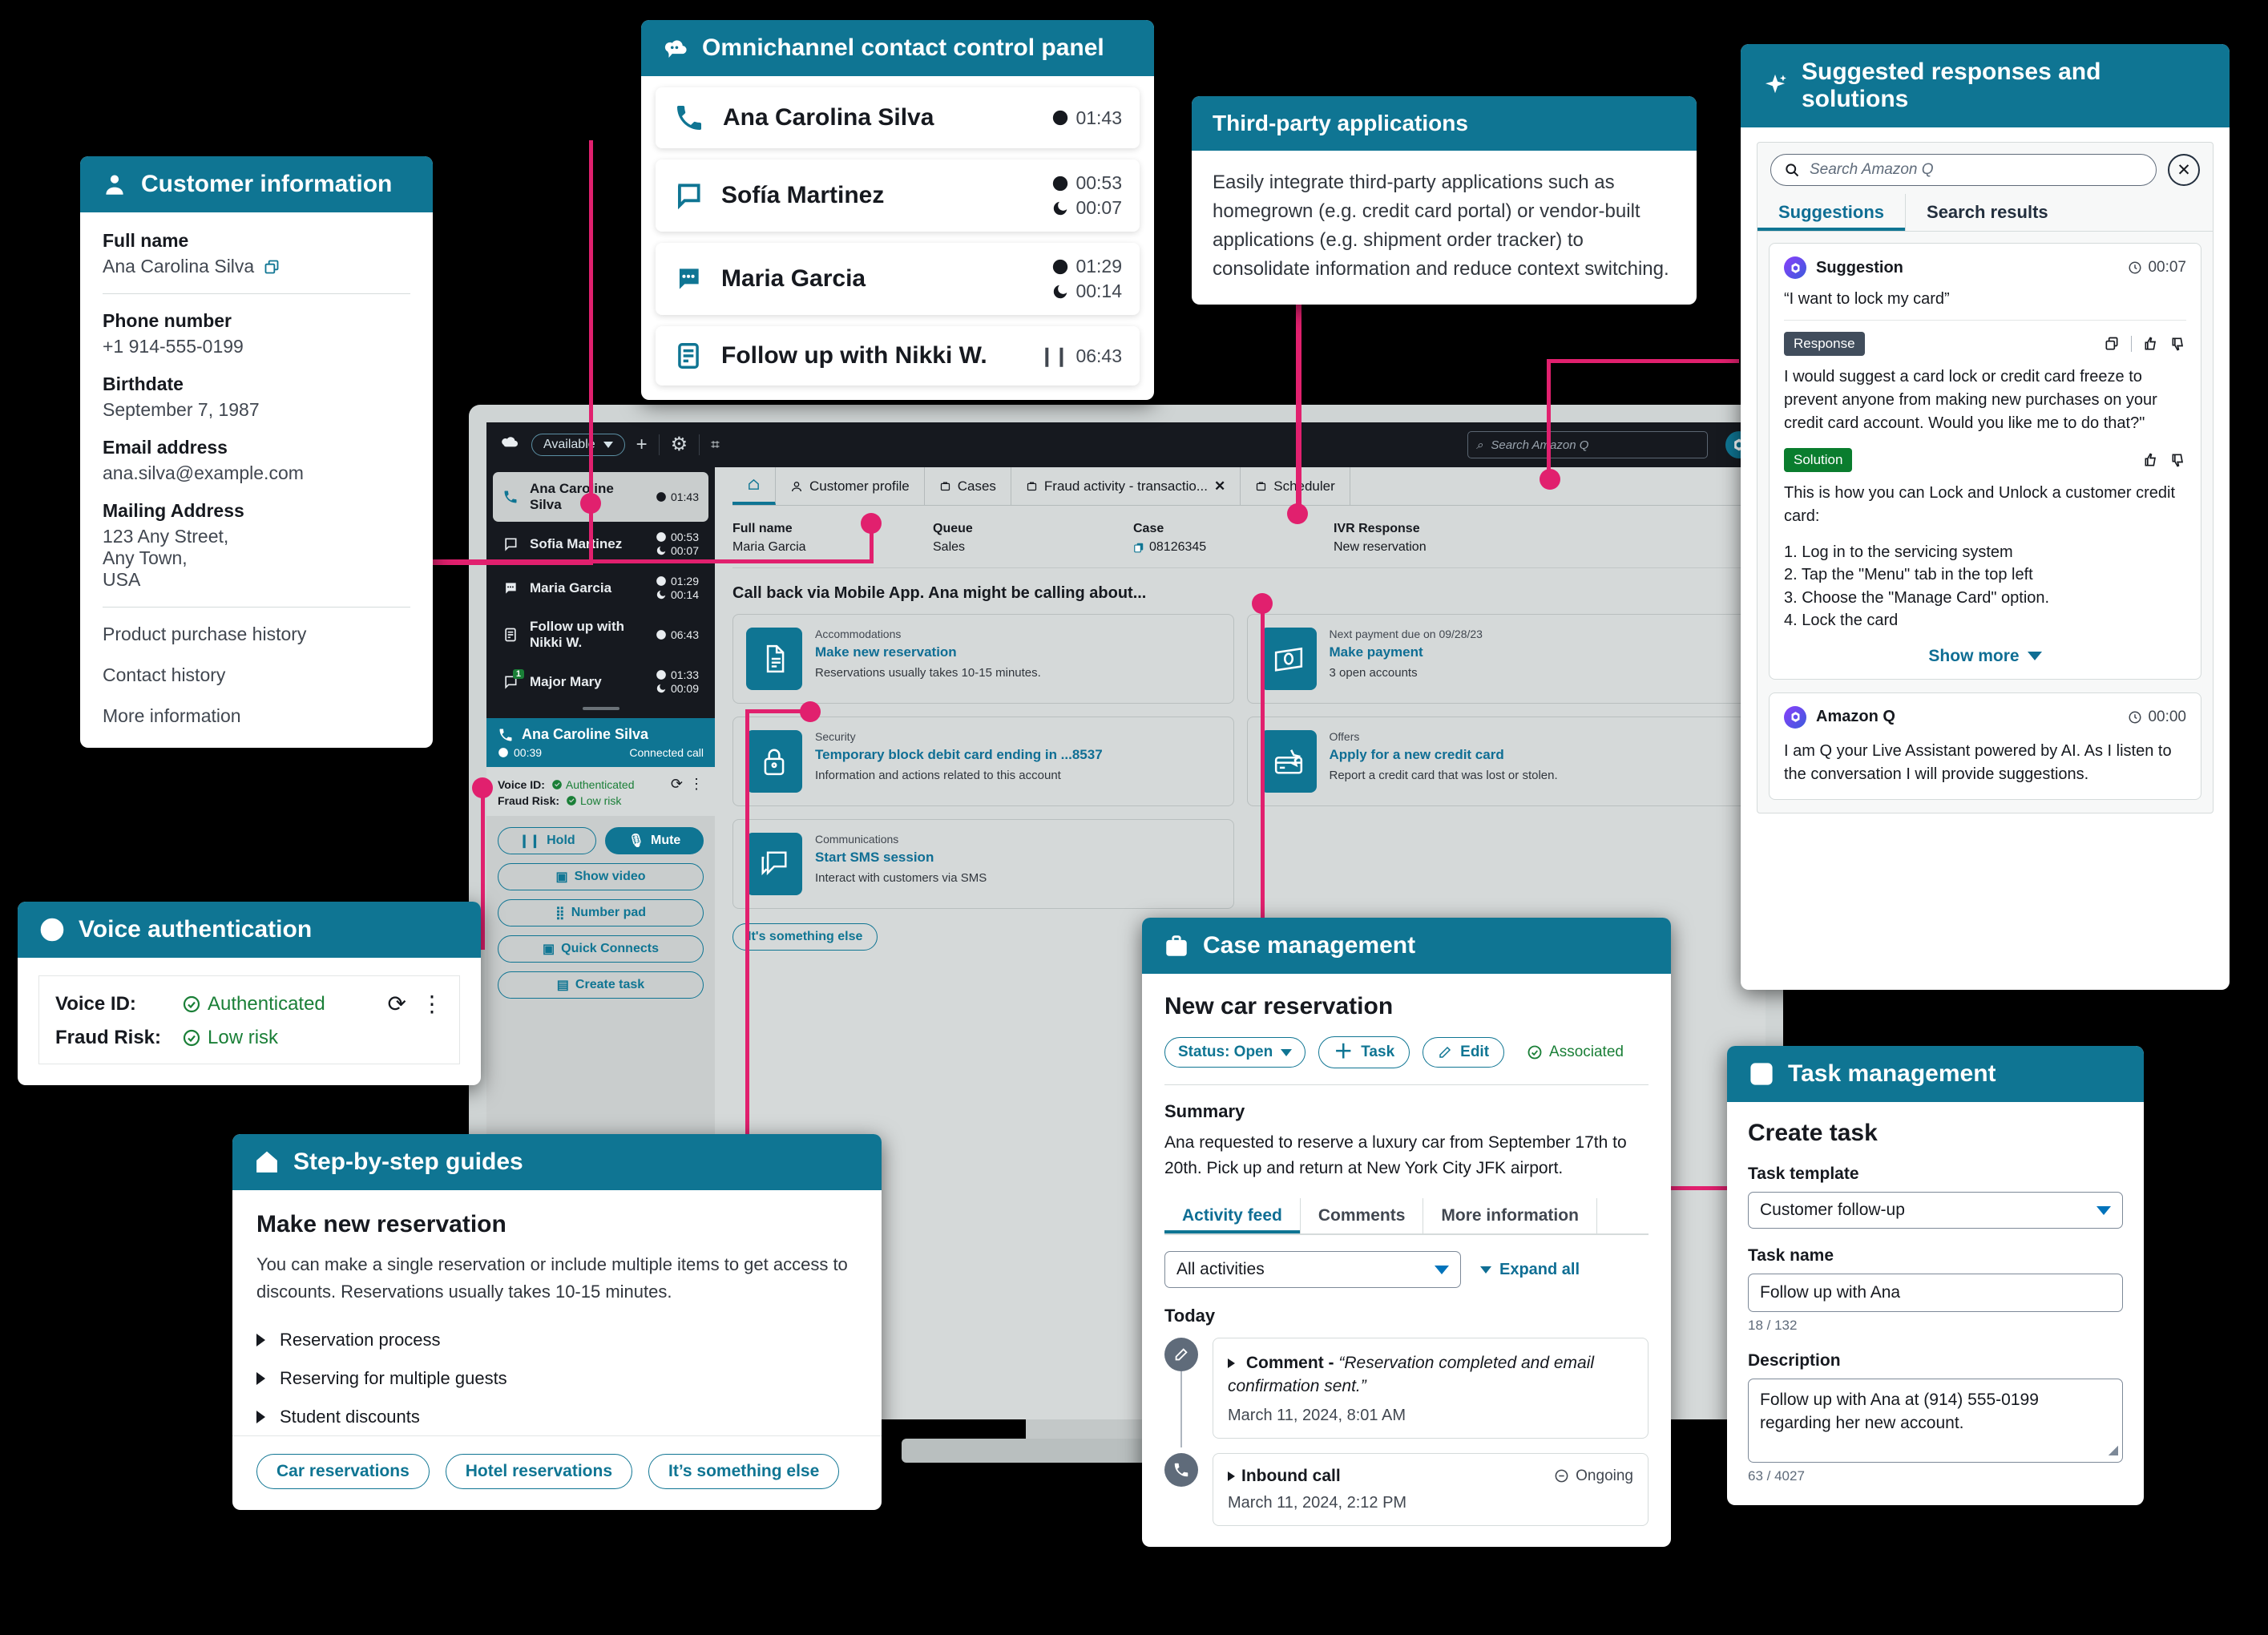 The image size is (2268, 1635). Describe the element at coordinates (2113, 1451) in the screenshot. I see `resize-handle: ◢` at that location.